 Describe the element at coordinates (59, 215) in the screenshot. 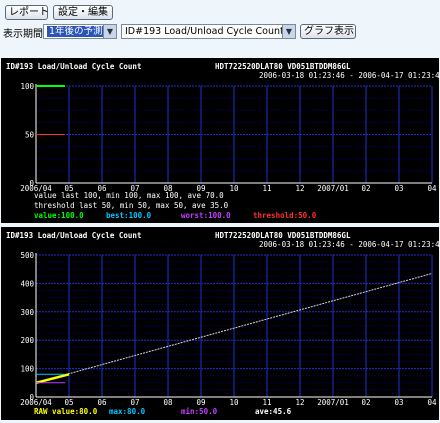

I see `legend-value: value:100.0` at that location.